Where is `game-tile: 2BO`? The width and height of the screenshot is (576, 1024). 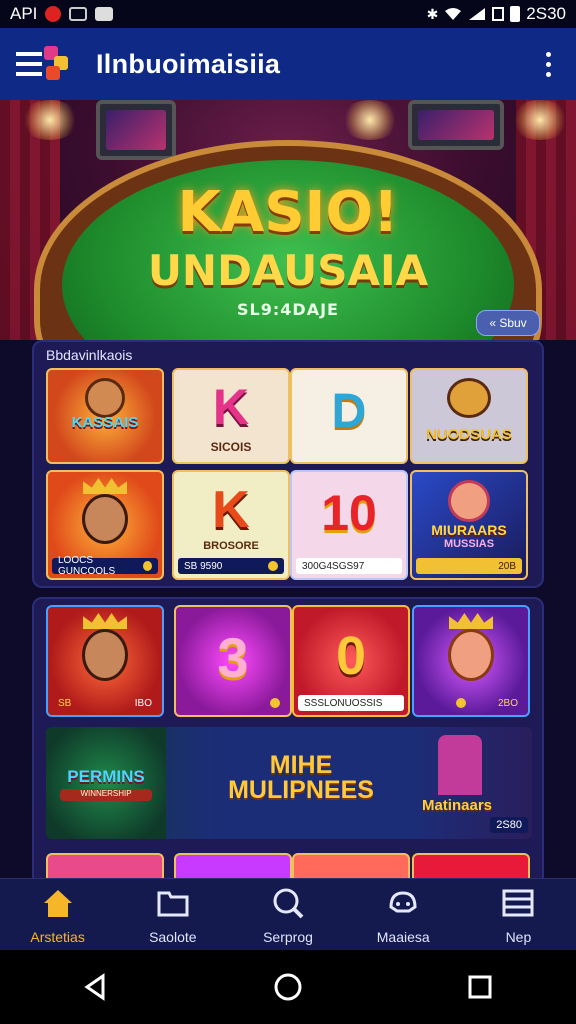 game-tile: 2BO is located at coordinates (471, 661).